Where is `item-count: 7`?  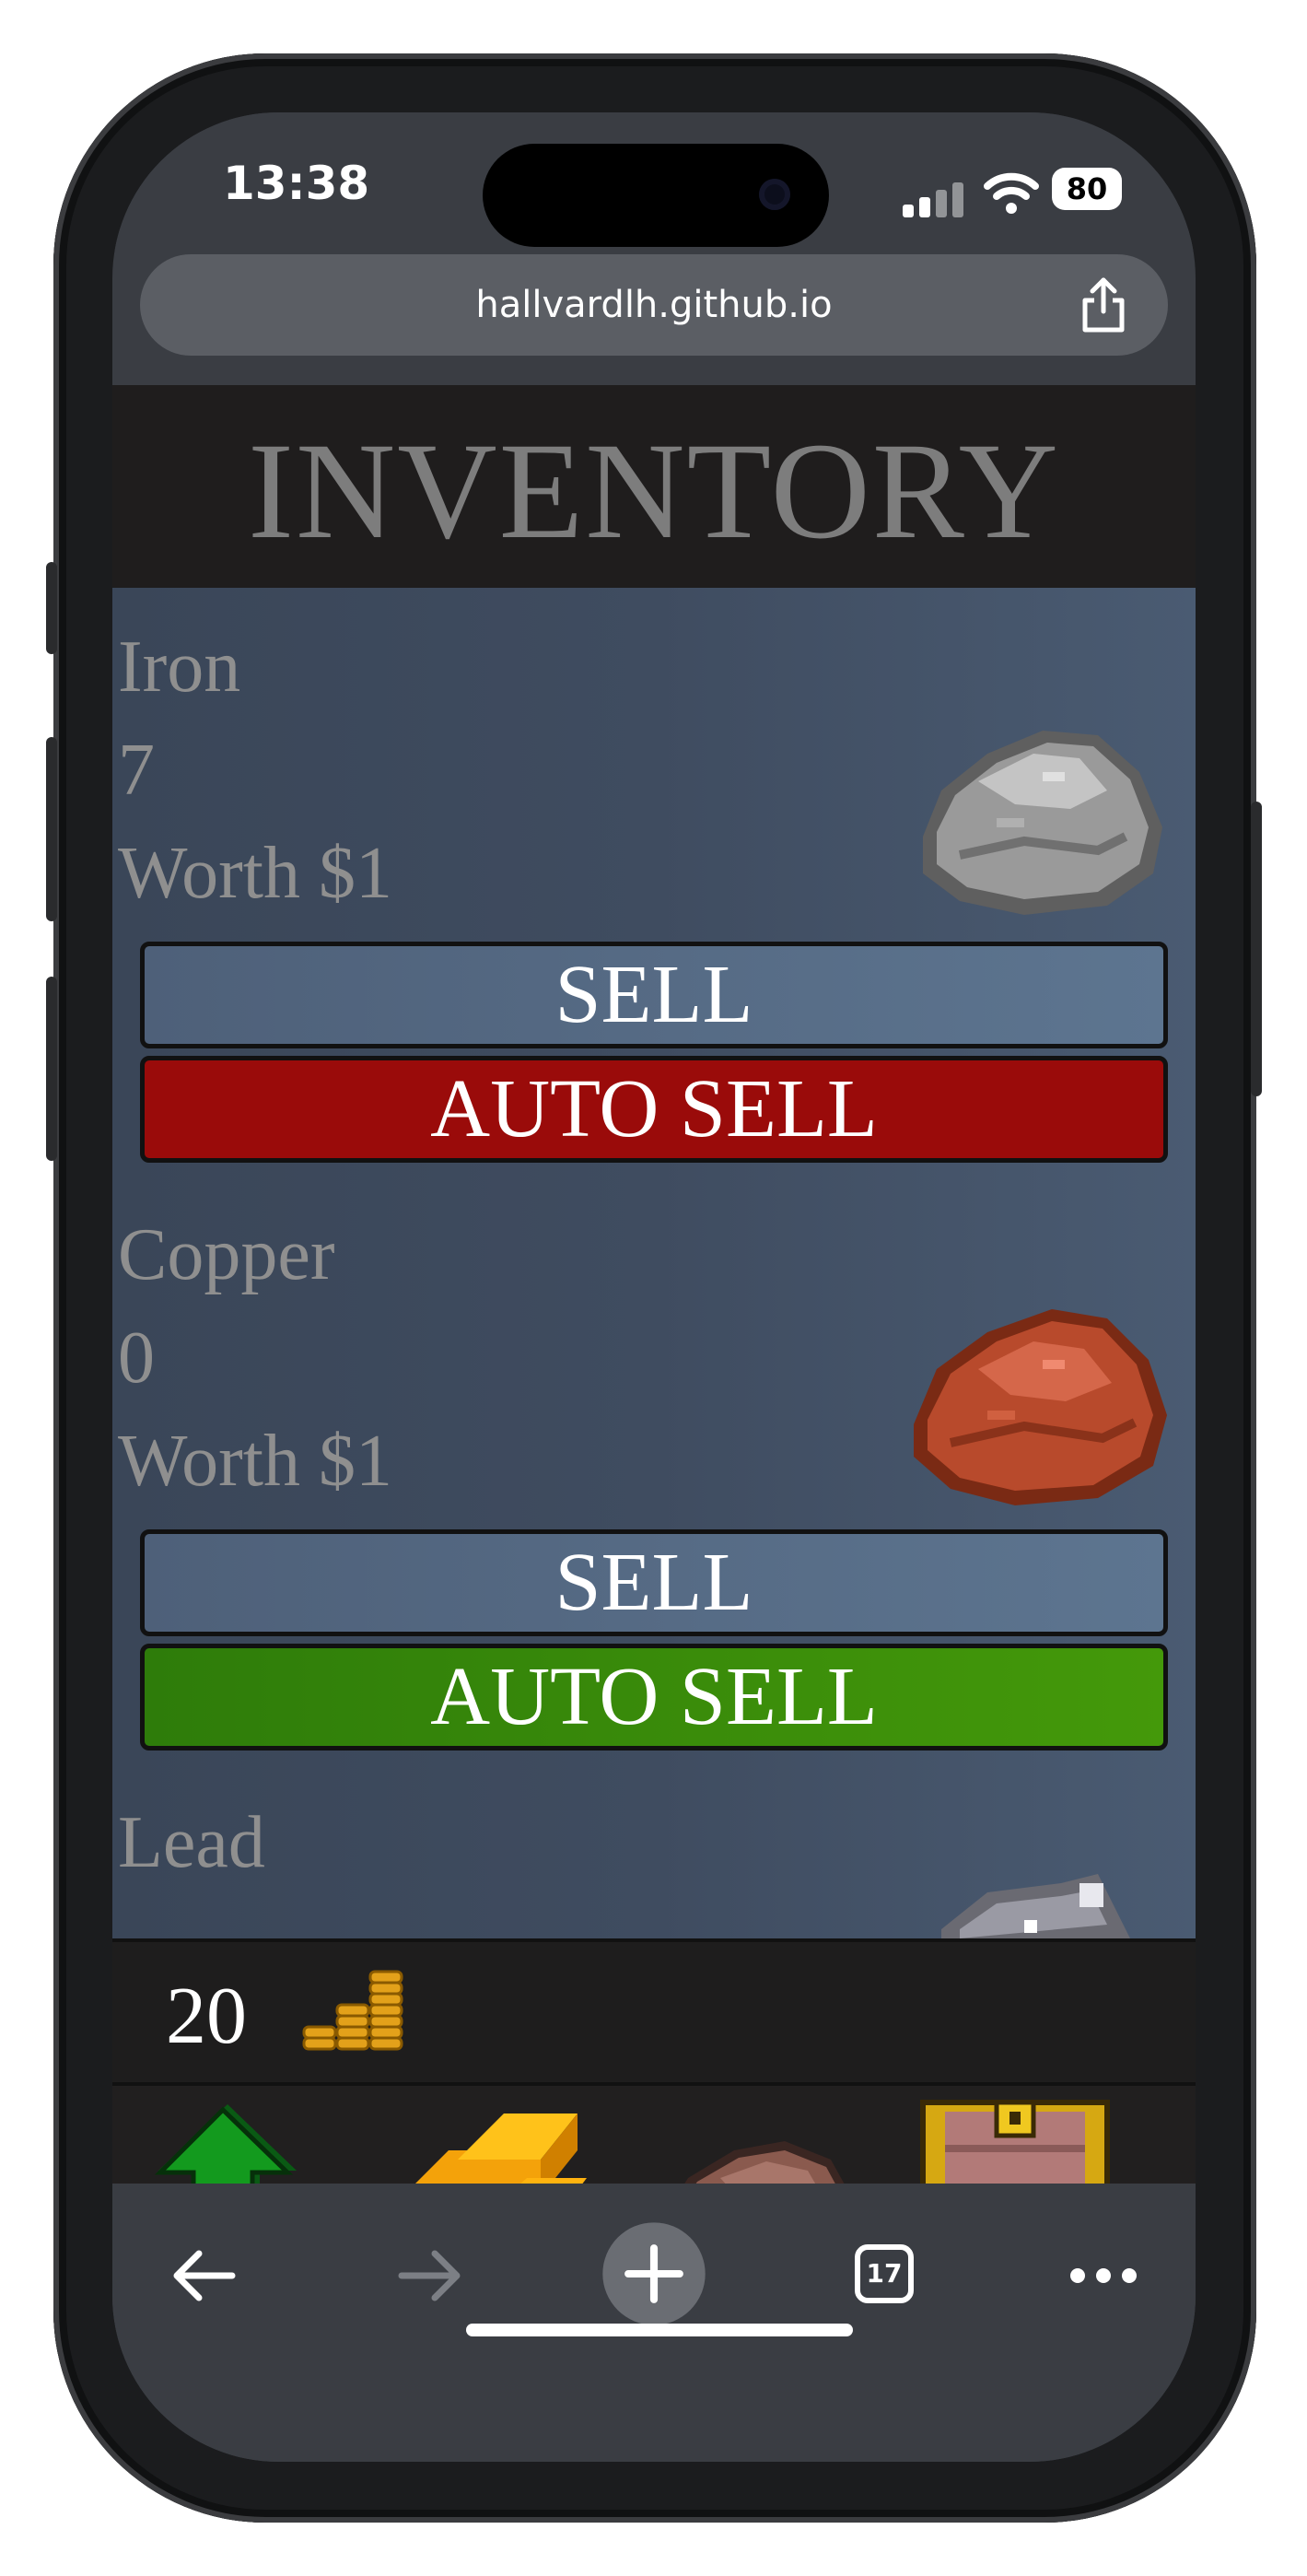
item-count: 7 is located at coordinates (136, 770).